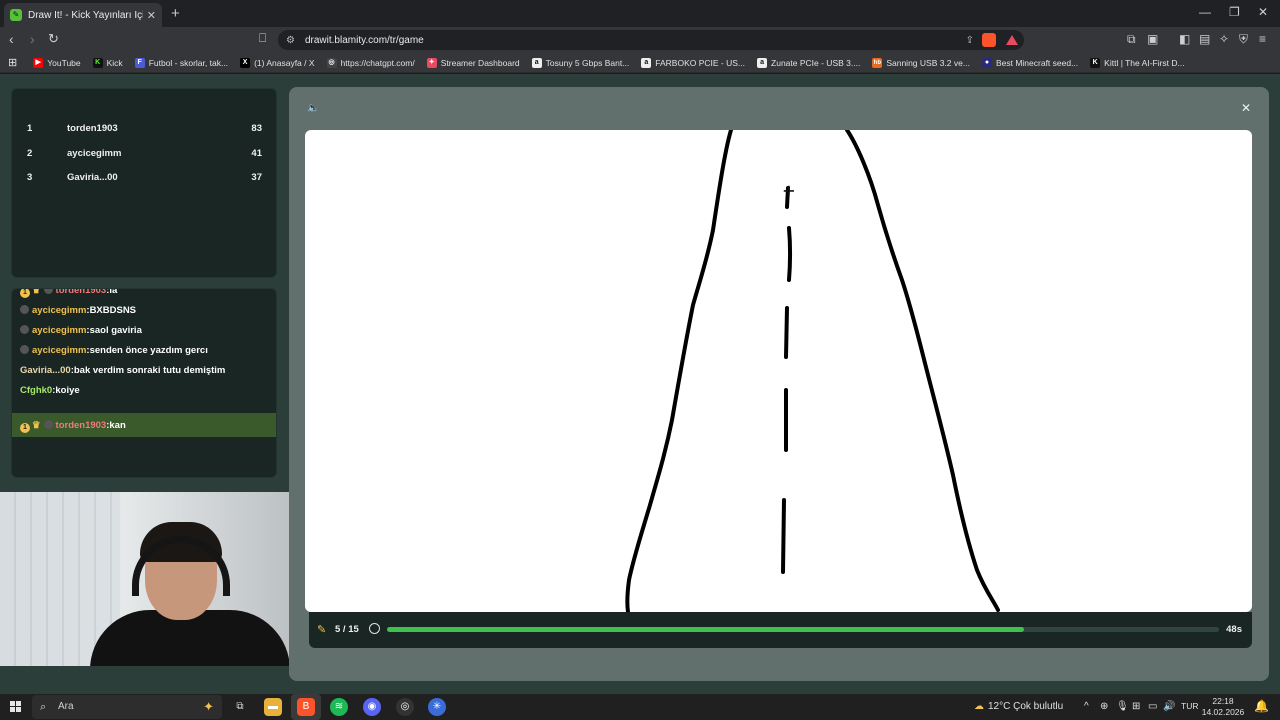 This screenshot has width=1280, height=720. What do you see at coordinates (1012, 40) in the screenshot?
I see `brave-rewards-icon` at bounding box center [1012, 40].